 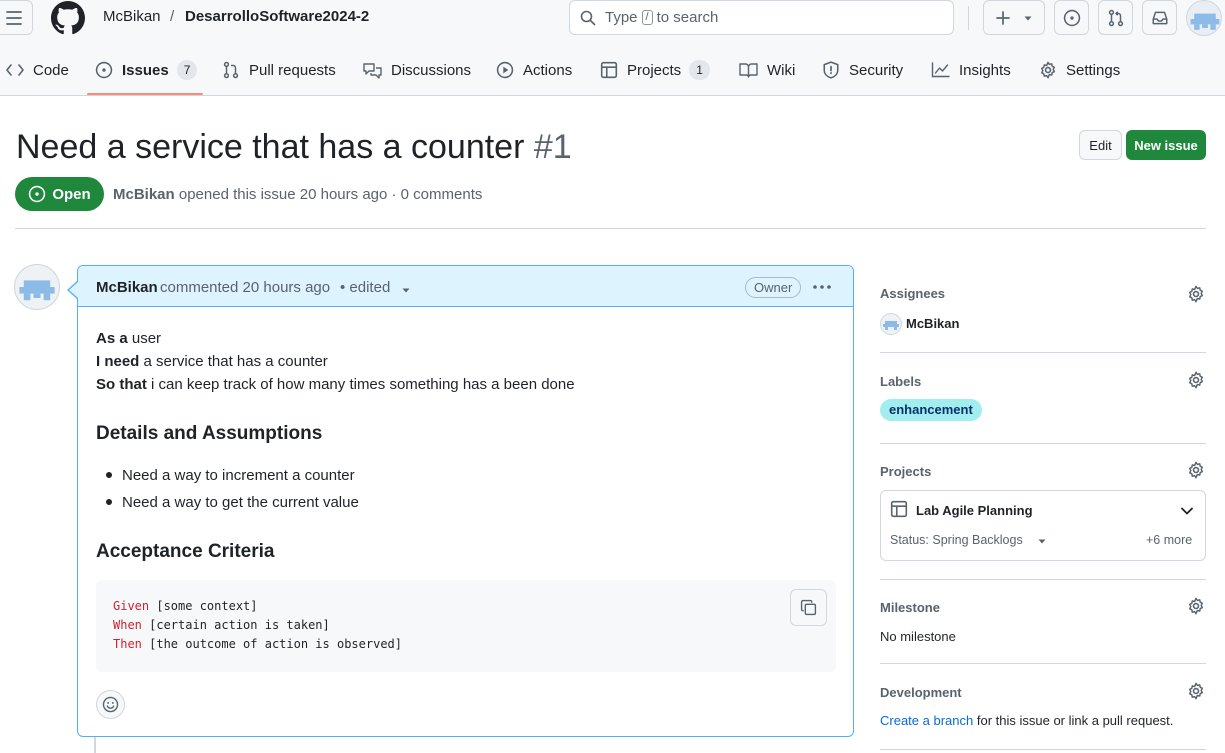 I want to click on code-line: When [certain action is taken], so click(x=221, y=625).